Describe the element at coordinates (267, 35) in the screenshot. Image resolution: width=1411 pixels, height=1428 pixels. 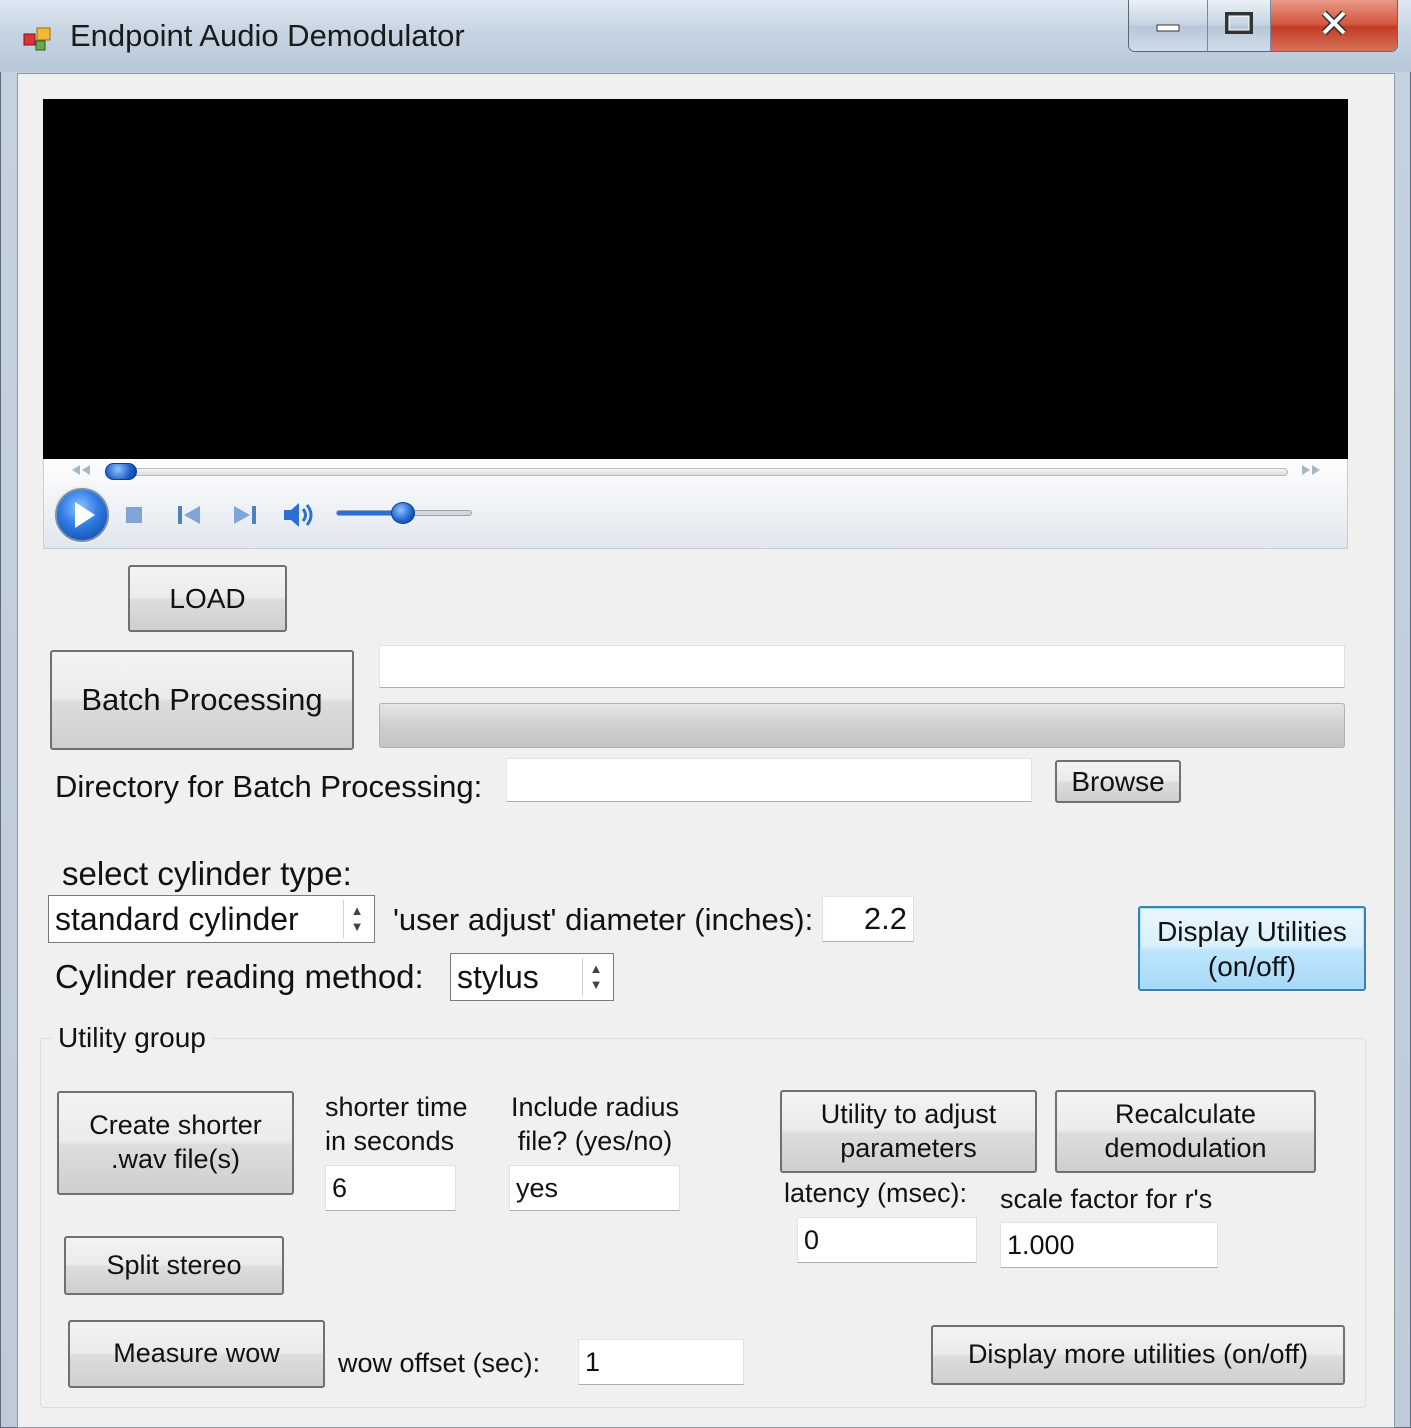
I see `window-title: Endpoint Audio Demodulator` at that location.